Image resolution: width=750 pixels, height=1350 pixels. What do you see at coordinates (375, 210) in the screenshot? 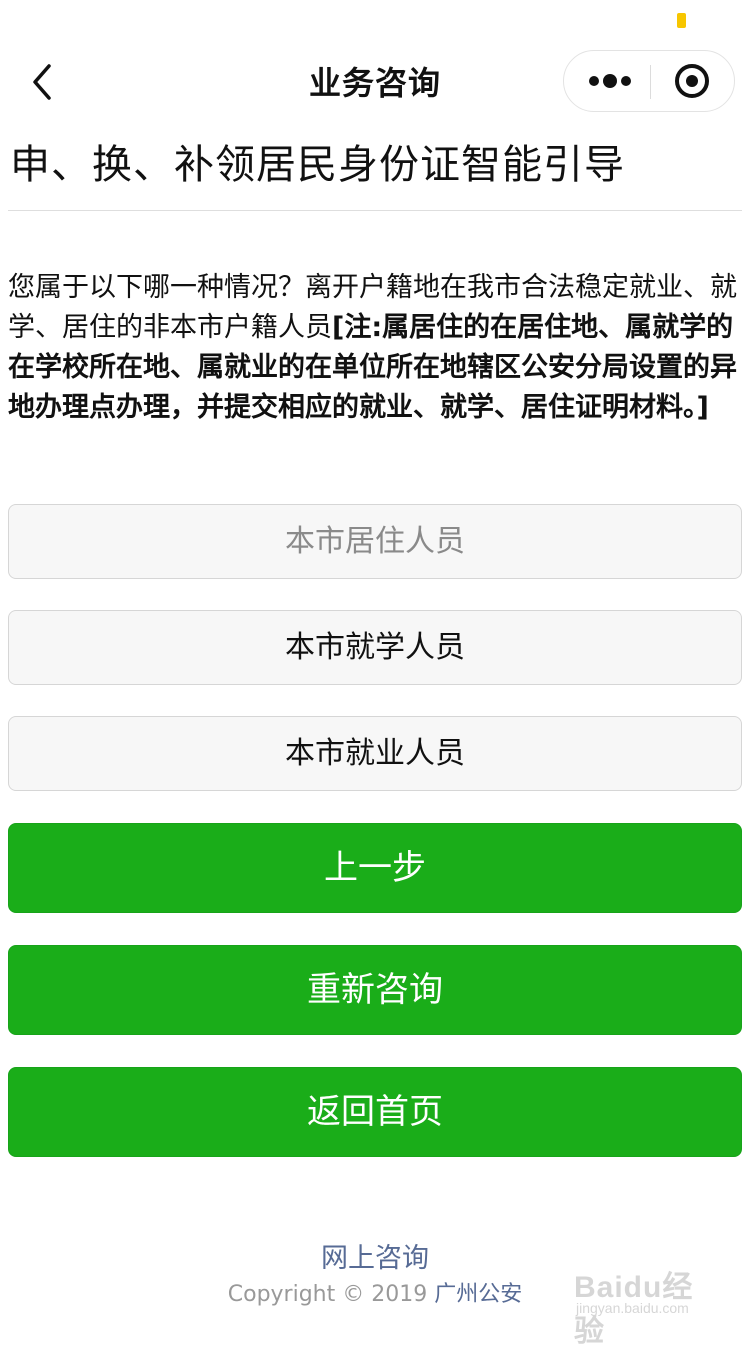
I see `title-divider` at bounding box center [375, 210].